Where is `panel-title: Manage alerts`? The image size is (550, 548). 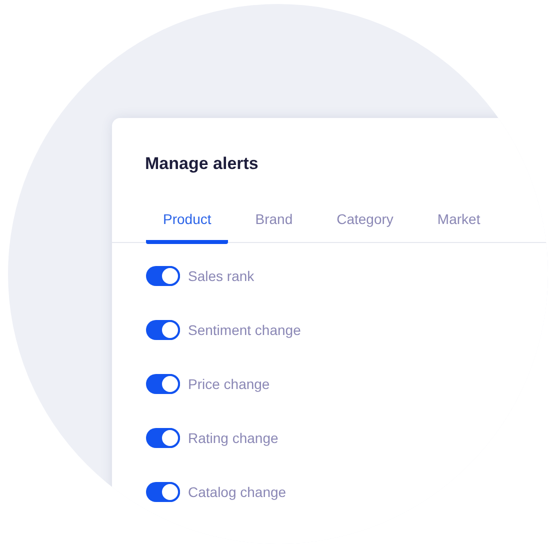 panel-title: Manage alerts is located at coordinates (202, 164).